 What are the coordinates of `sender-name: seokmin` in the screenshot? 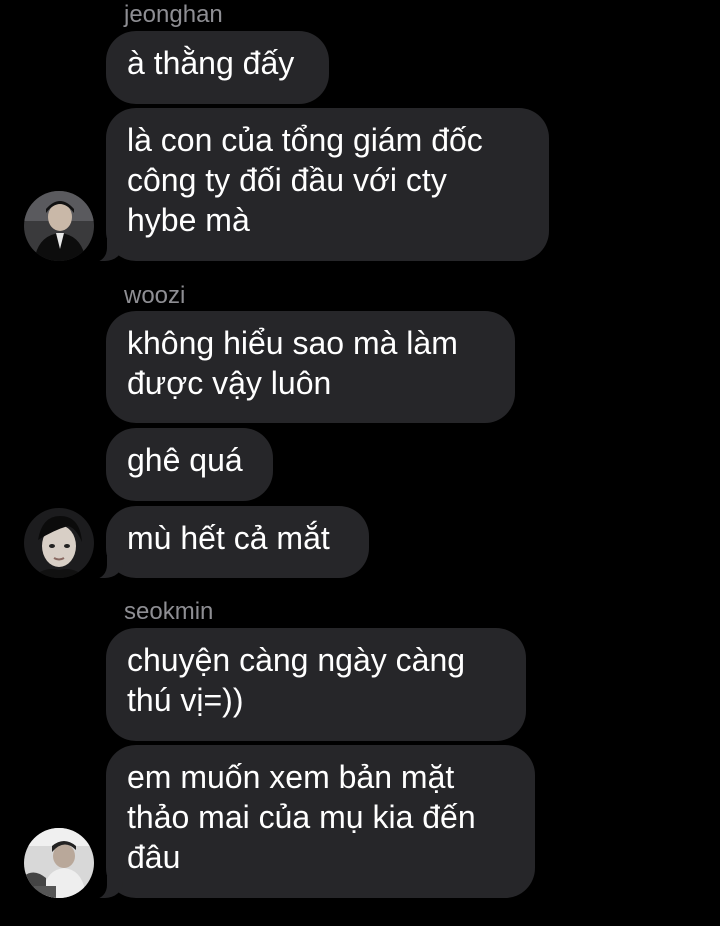 It's located at (169, 611).